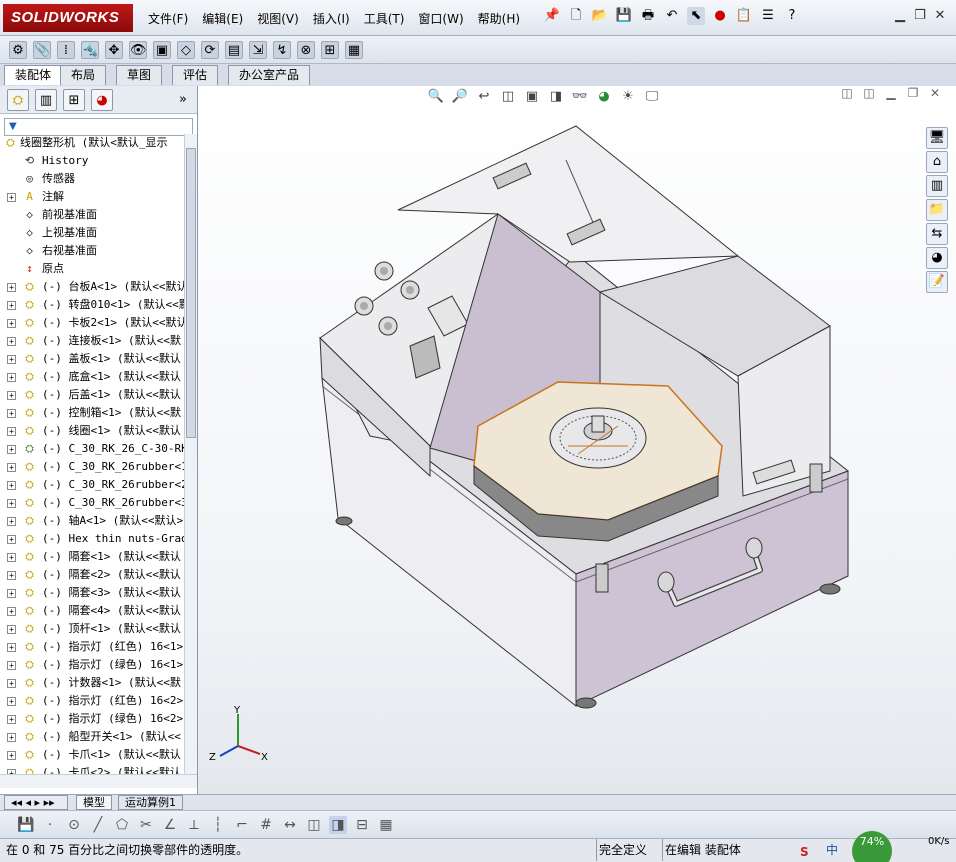 The image size is (956, 862). What do you see at coordinates (18, 99) in the screenshot?
I see `featuremanager-tab-icon: ⛭` at bounding box center [18, 99].